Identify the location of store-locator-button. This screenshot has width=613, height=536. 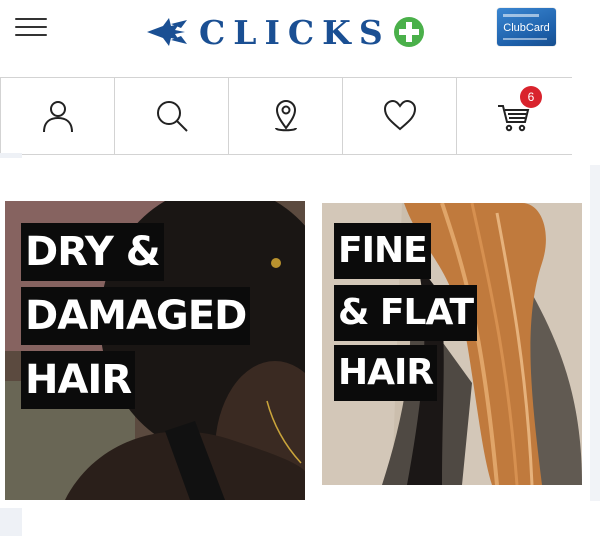
(285, 116).